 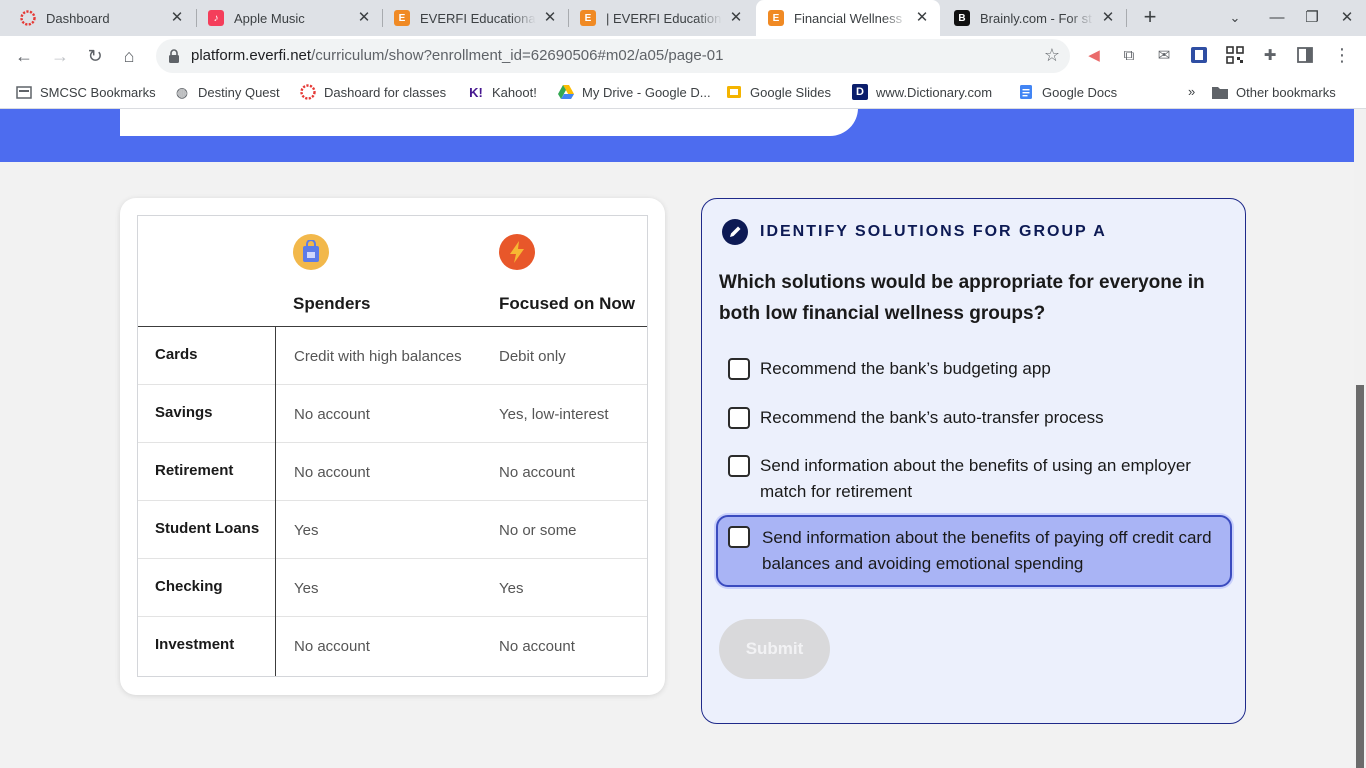 What do you see at coordinates (914, 232) in the screenshot?
I see `question-heading: IDENTIFY SOLUTIONS FOR GROUP A` at bounding box center [914, 232].